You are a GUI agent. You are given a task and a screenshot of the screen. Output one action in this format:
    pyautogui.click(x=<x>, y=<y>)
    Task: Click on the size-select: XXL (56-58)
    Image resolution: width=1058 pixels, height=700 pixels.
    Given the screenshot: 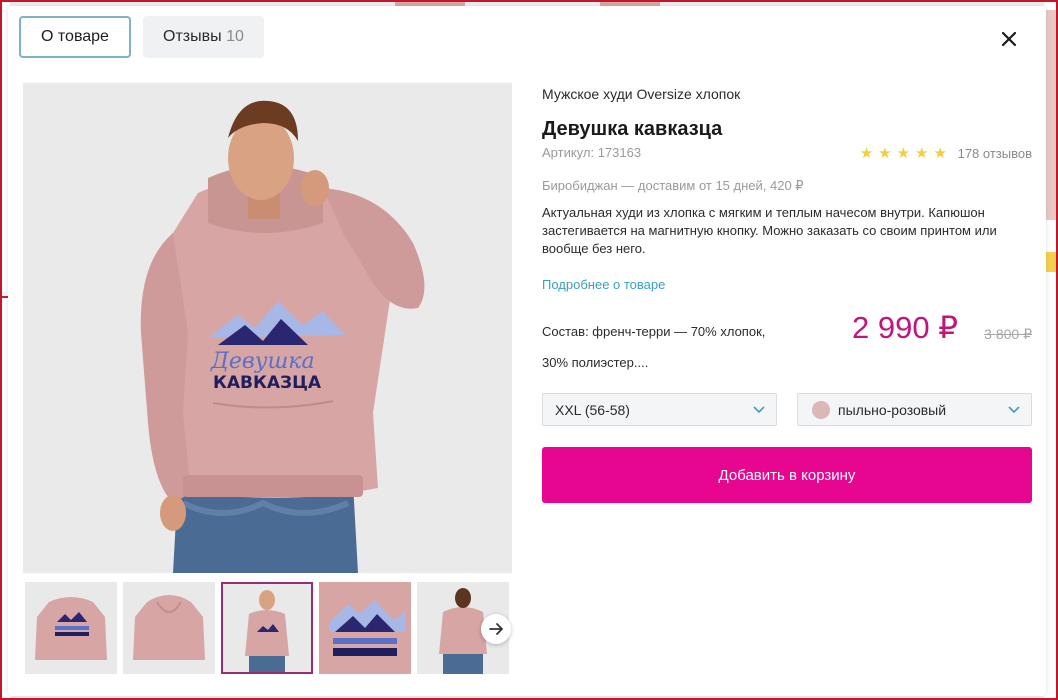 What is the action you would take?
    pyautogui.click(x=659, y=409)
    